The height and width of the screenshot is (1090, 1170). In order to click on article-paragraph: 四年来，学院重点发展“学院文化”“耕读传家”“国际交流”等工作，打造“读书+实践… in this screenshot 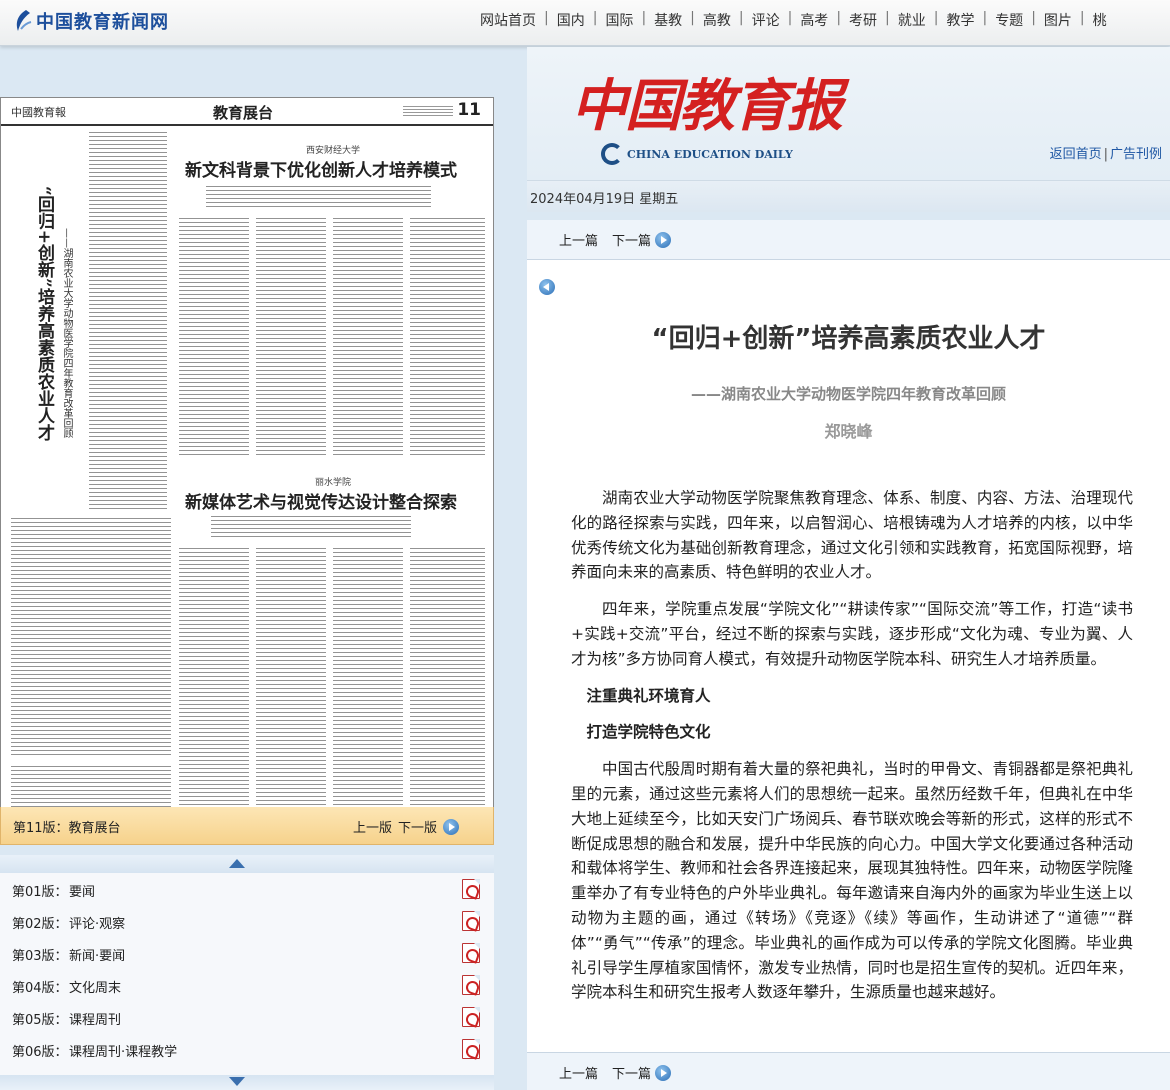, I will do `click(852, 634)`.